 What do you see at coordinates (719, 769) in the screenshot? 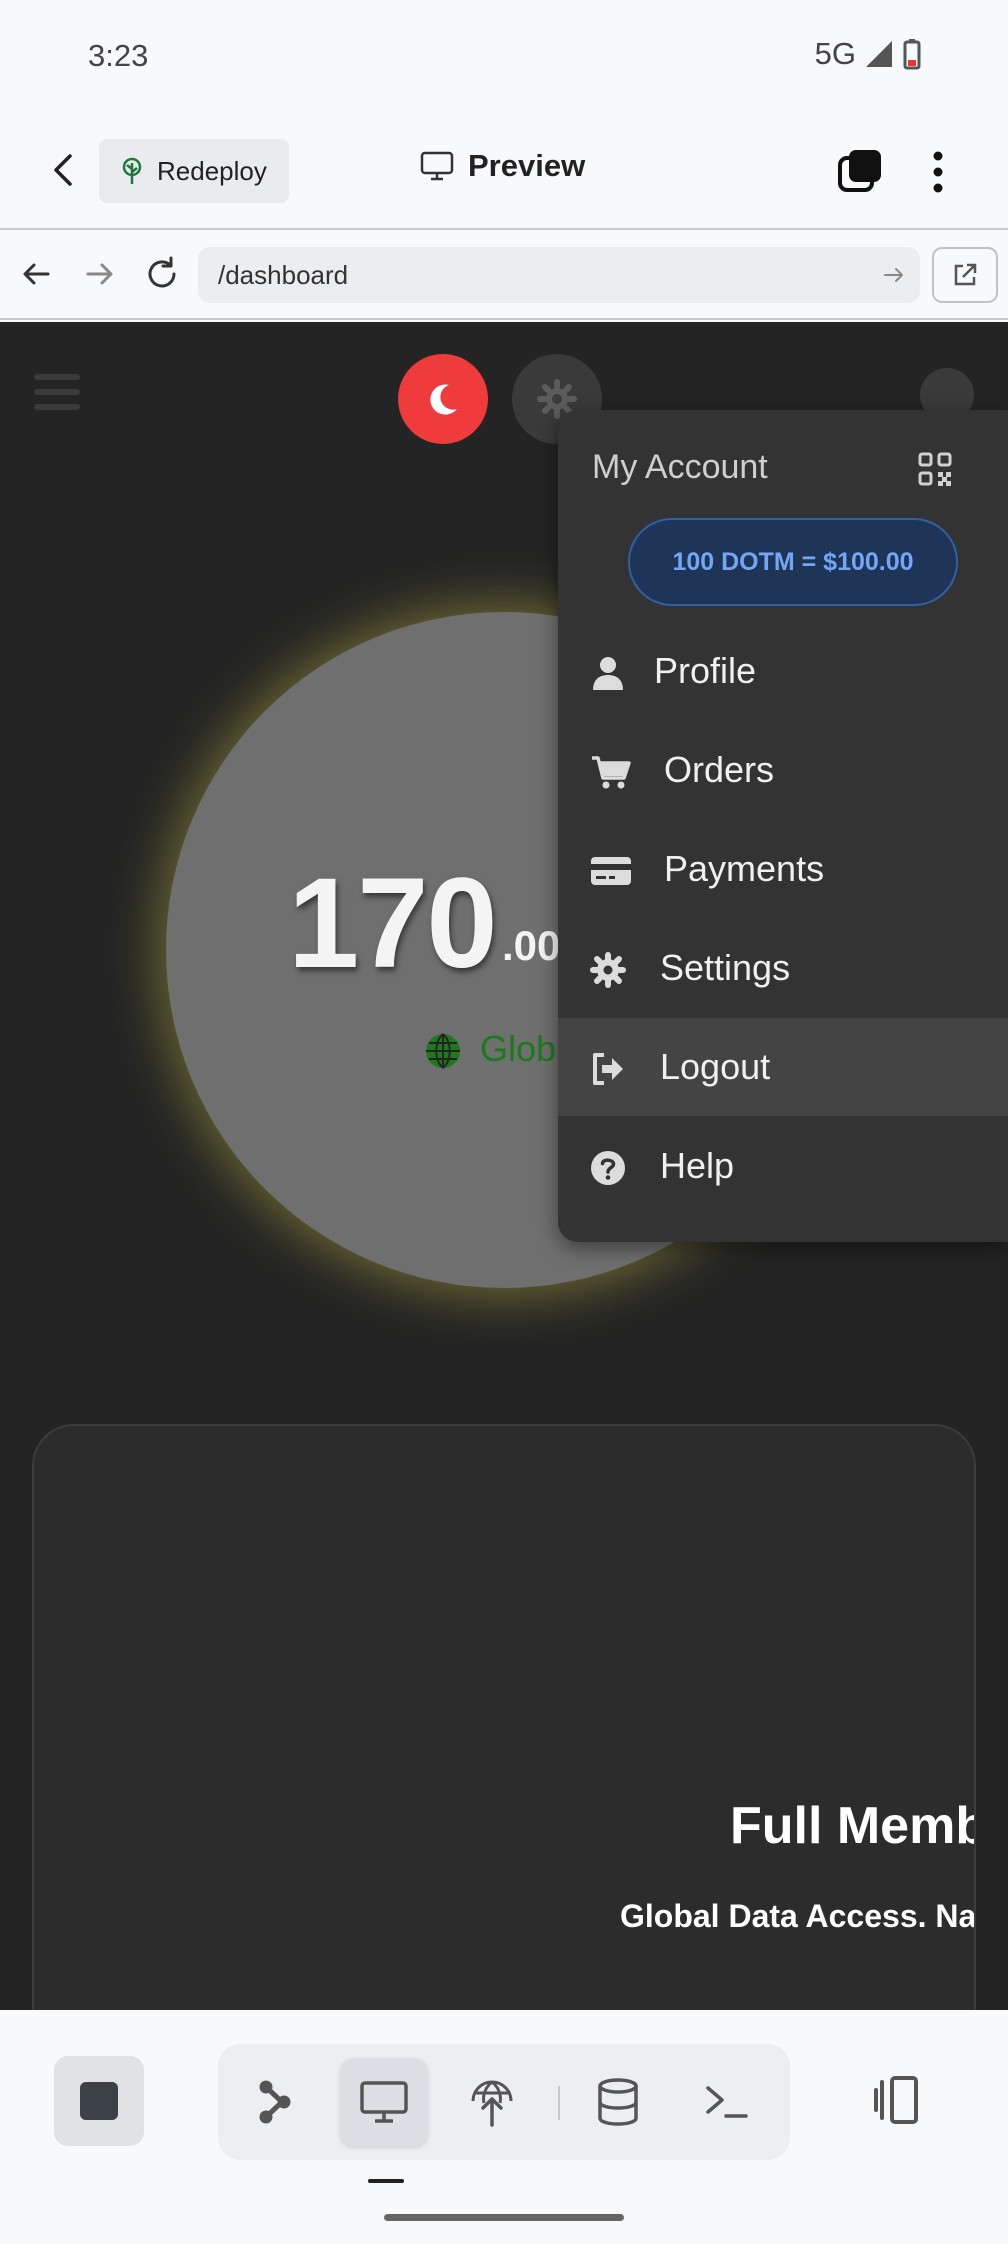
I see `menu-item-label: Orders` at bounding box center [719, 769].